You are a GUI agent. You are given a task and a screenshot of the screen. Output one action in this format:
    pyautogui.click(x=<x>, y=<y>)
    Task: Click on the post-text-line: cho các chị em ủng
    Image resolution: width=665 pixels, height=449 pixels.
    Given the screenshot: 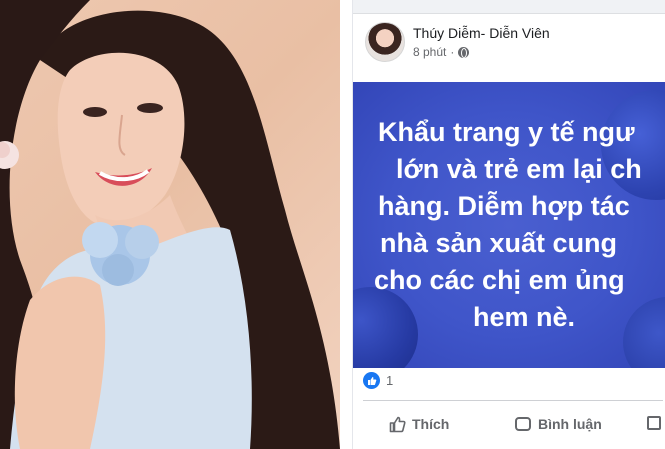 What is the action you would take?
    pyautogui.click(x=499, y=280)
    